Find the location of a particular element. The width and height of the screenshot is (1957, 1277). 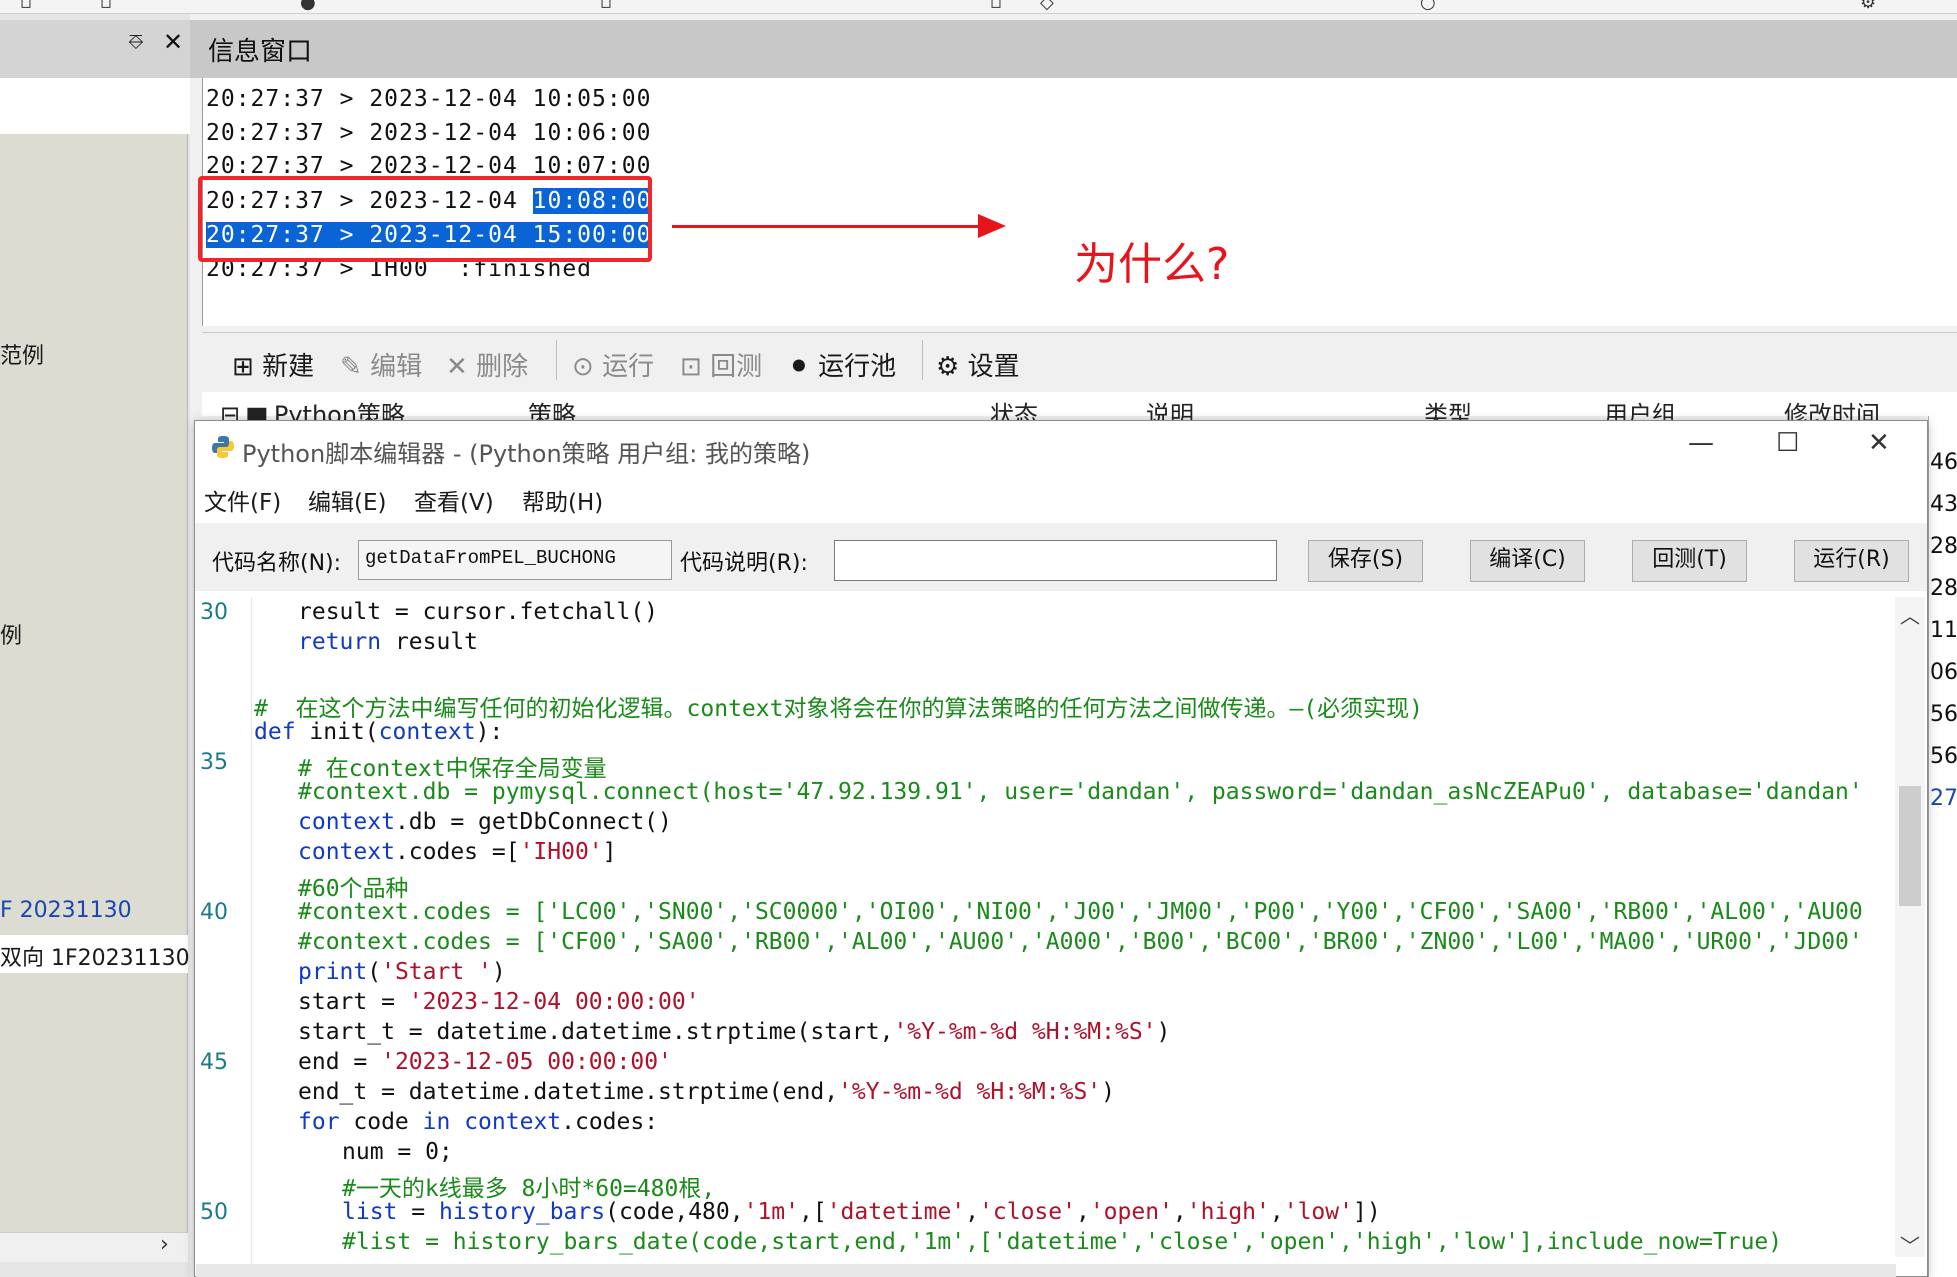

list-cell: 46 is located at coordinates (1943, 462).